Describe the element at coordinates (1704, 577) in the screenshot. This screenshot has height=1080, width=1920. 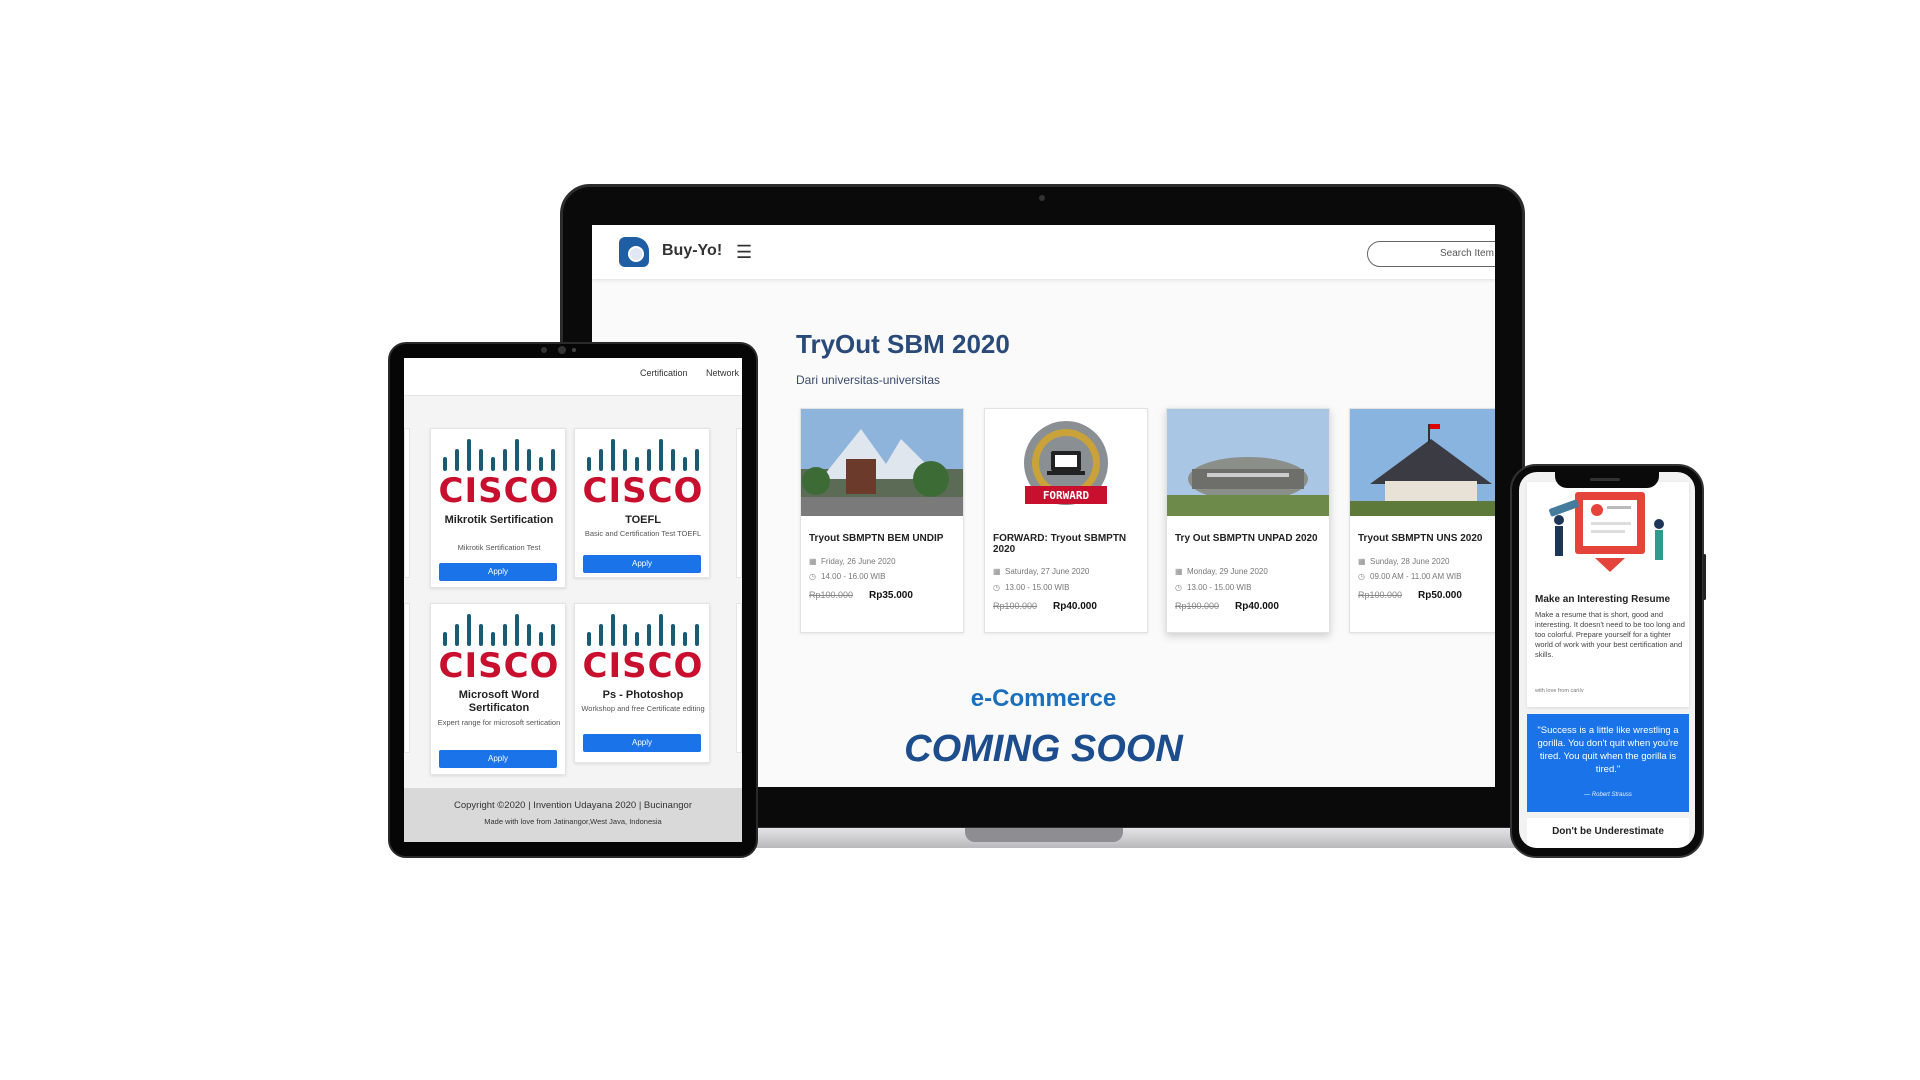
I see `phone-side-button` at that location.